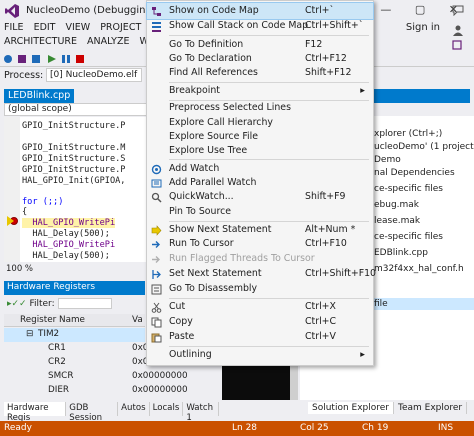 Image resolution: width=474 pixels, height=436 pixels. Describe the element at coordinates (260, 73) in the screenshot. I see `menu-item-find-all-references: Find All References Shift+F12` at that location.